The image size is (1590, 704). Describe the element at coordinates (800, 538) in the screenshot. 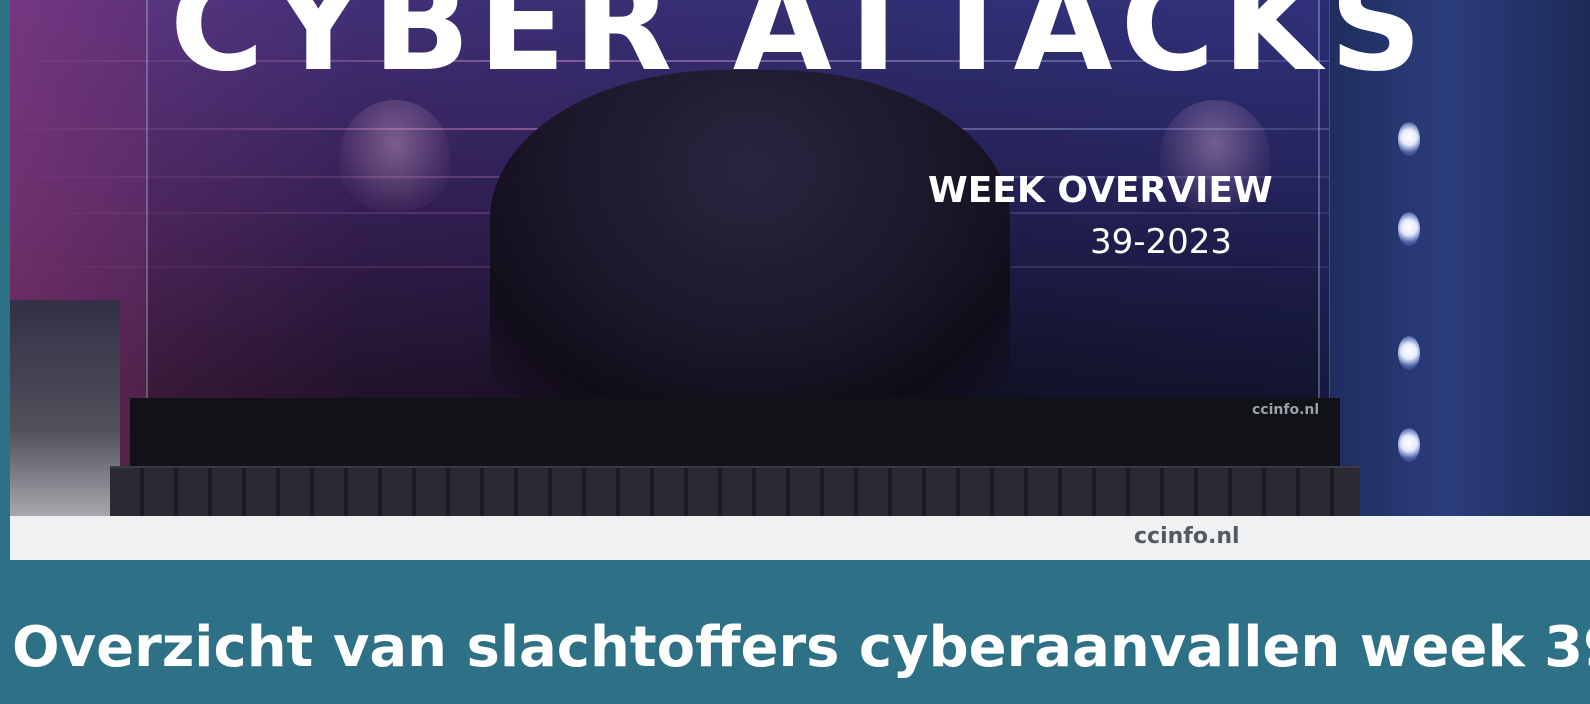

I see `image-caption-bar: ccinfo.nl` at that location.